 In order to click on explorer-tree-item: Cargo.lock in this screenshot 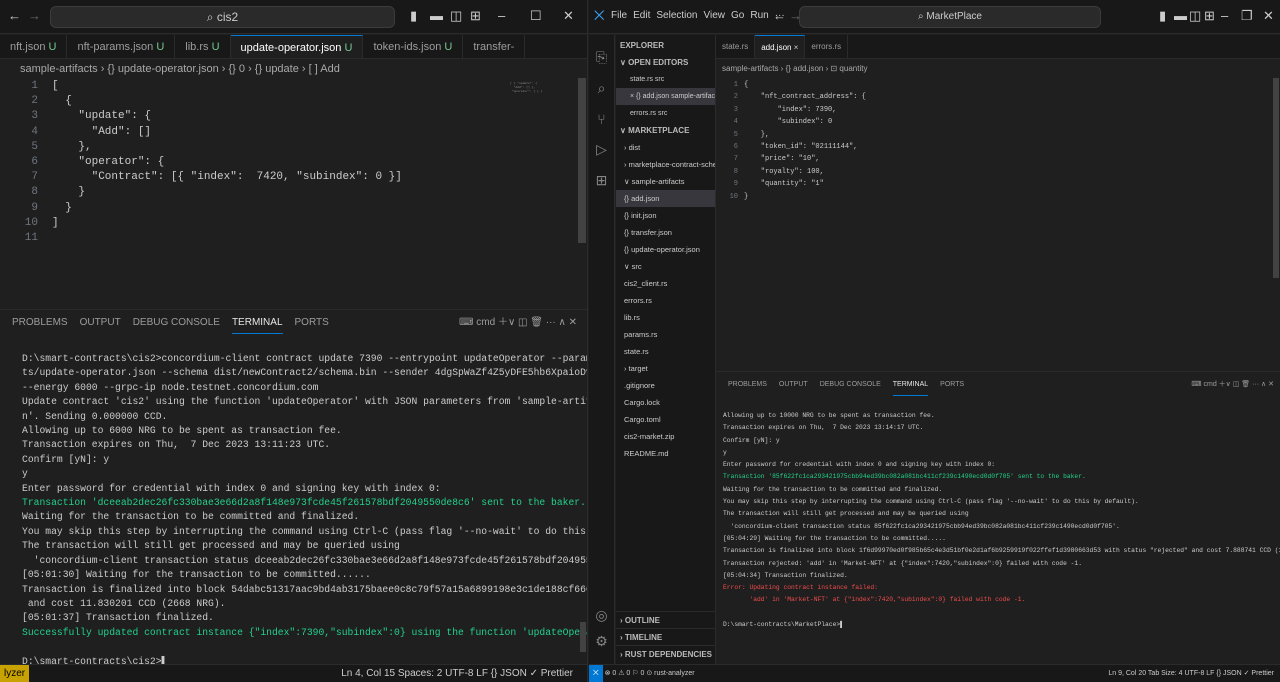, I will do `click(665, 402)`.